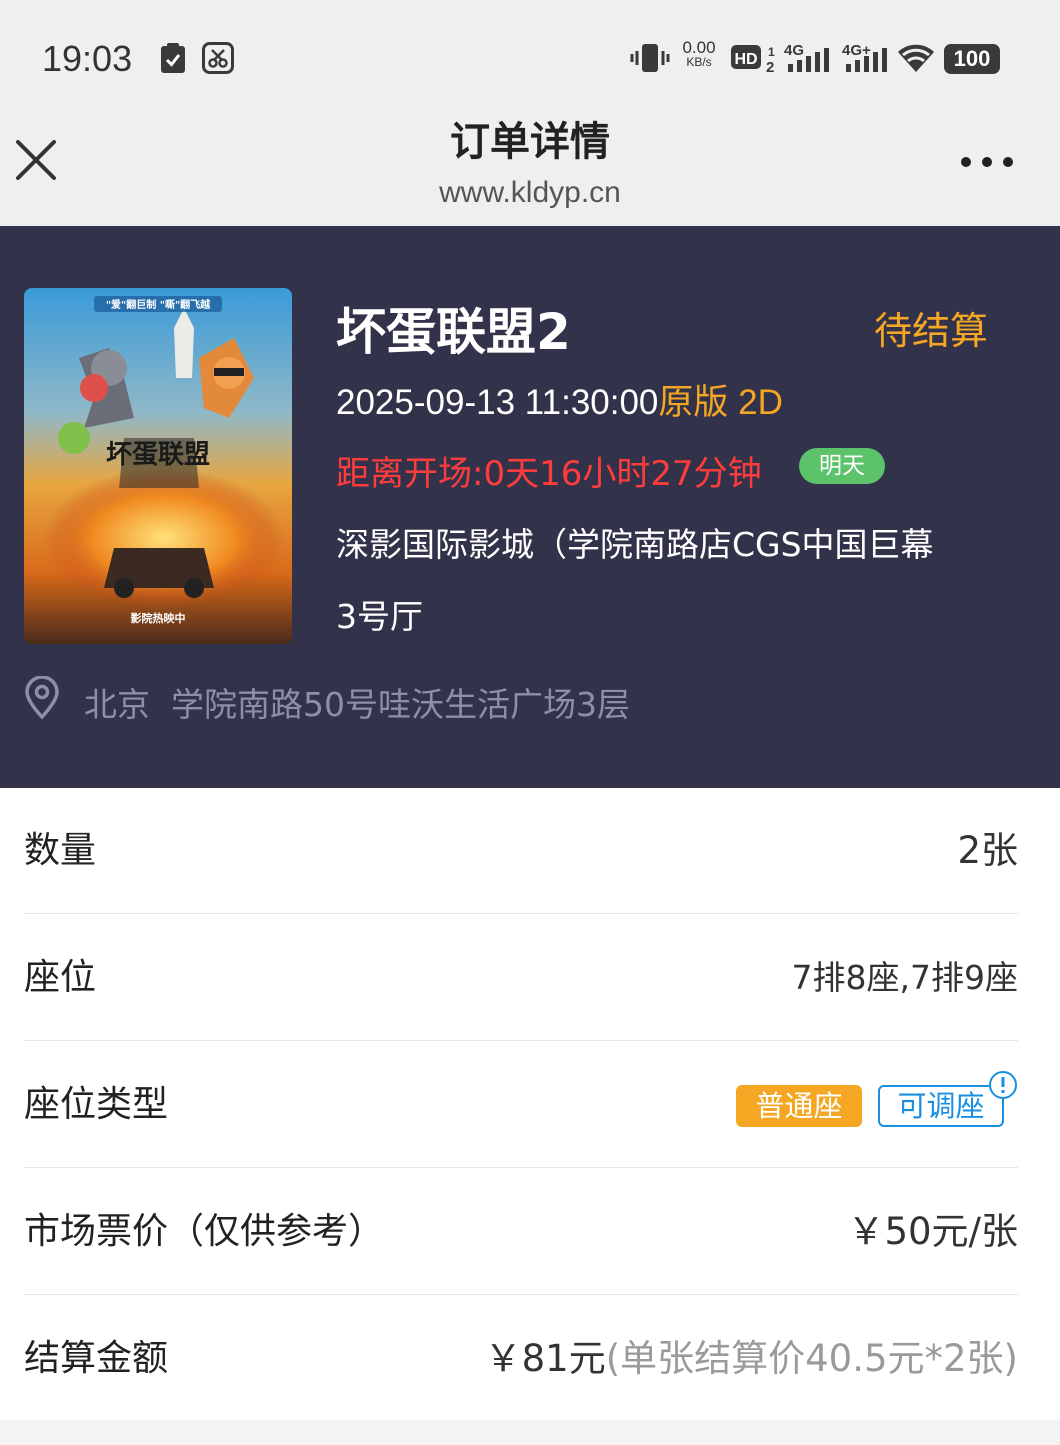 The width and height of the screenshot is (1060, 1445). What do you see at coordinates (173, 58) in the screenshot?
I see `clipboard-check-icon` at bounding box center [173, 58].